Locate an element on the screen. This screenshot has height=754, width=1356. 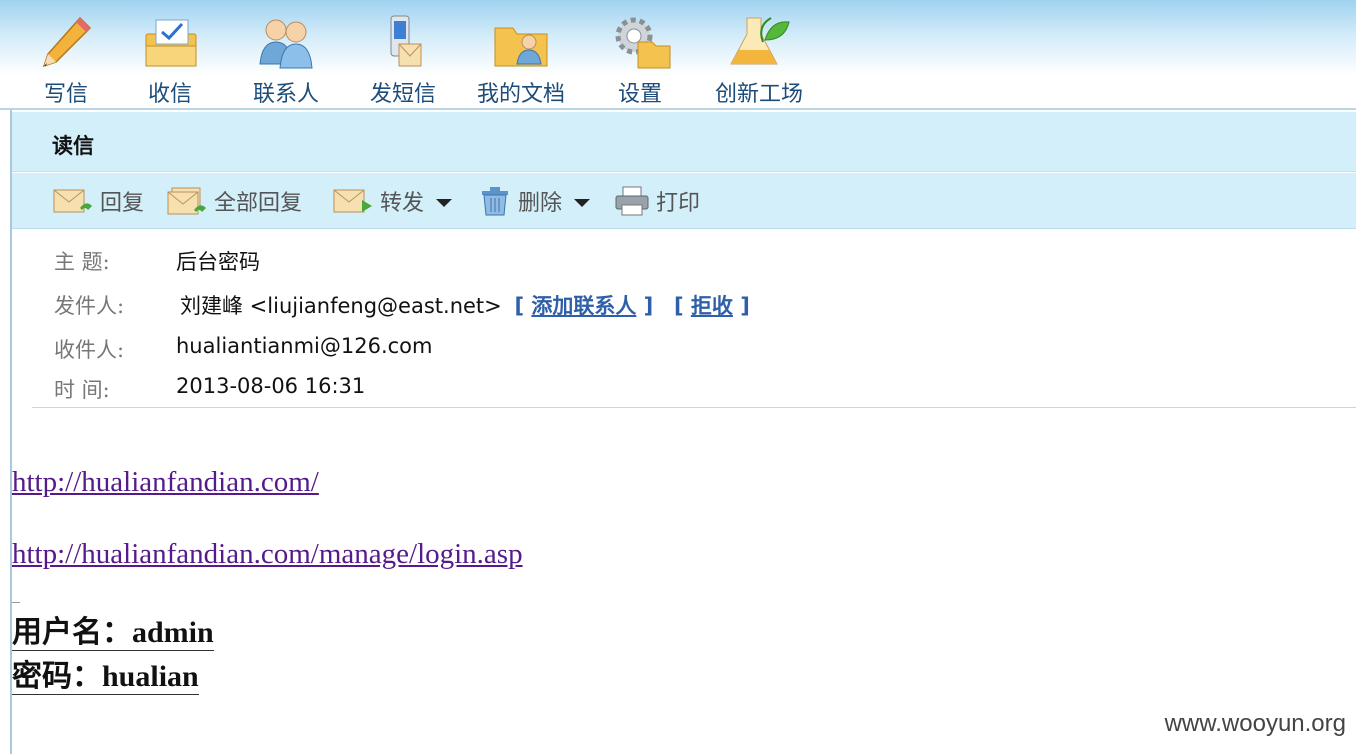
recipient: hualiantianmi@126.com is located at coordinates (304, 346).